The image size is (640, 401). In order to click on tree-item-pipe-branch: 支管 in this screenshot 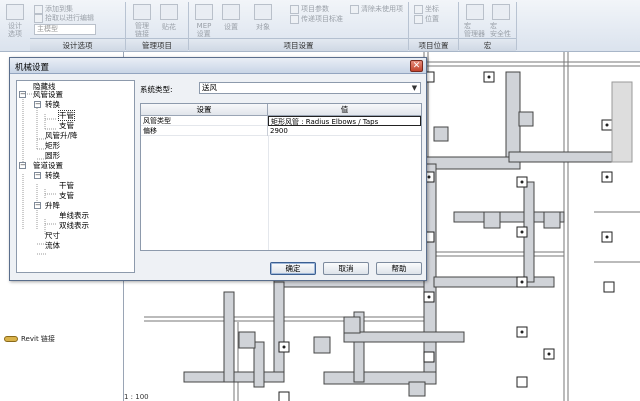, I will do `click(66, 196)`.